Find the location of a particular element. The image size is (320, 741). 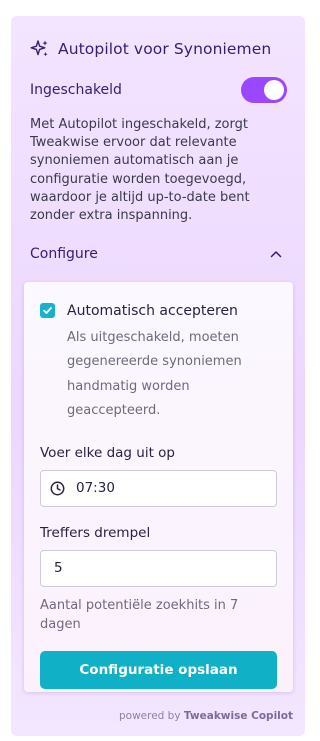

schedule-time-value: 07:30 is located at coordinates (95, 488).